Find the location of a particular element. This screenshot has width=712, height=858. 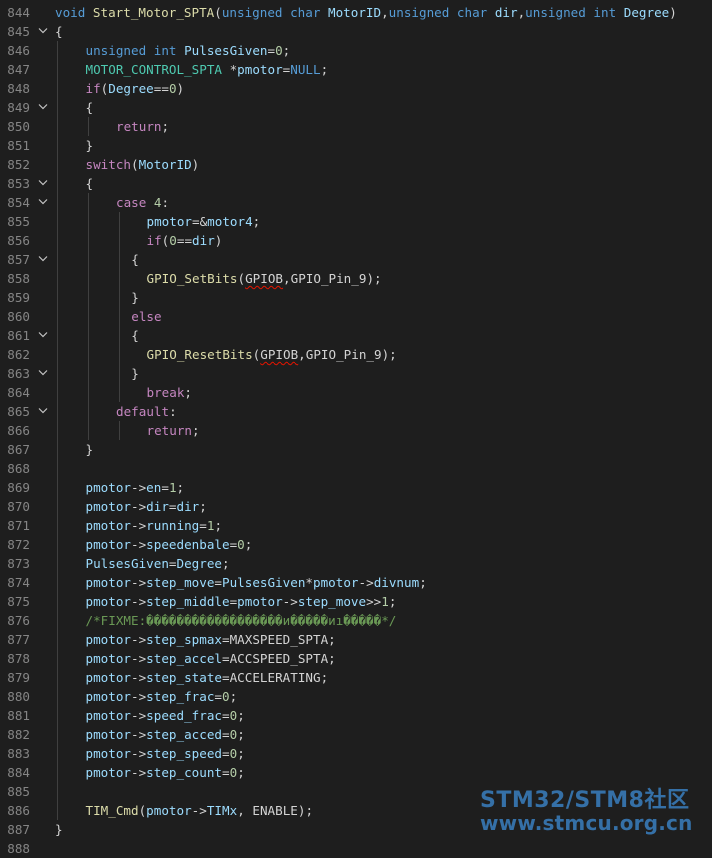

code-text: { is located at coordinates (90, 183).